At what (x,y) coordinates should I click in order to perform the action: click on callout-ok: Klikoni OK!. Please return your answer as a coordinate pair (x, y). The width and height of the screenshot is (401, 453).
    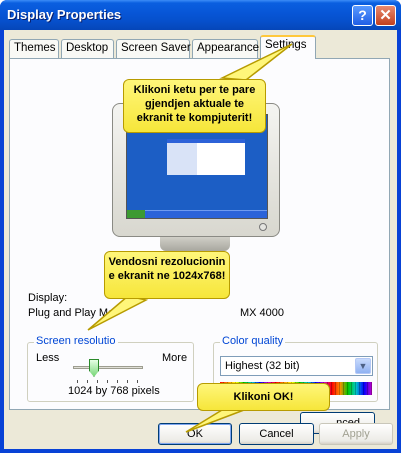
    Looking at the image, I should click on (263, 397).